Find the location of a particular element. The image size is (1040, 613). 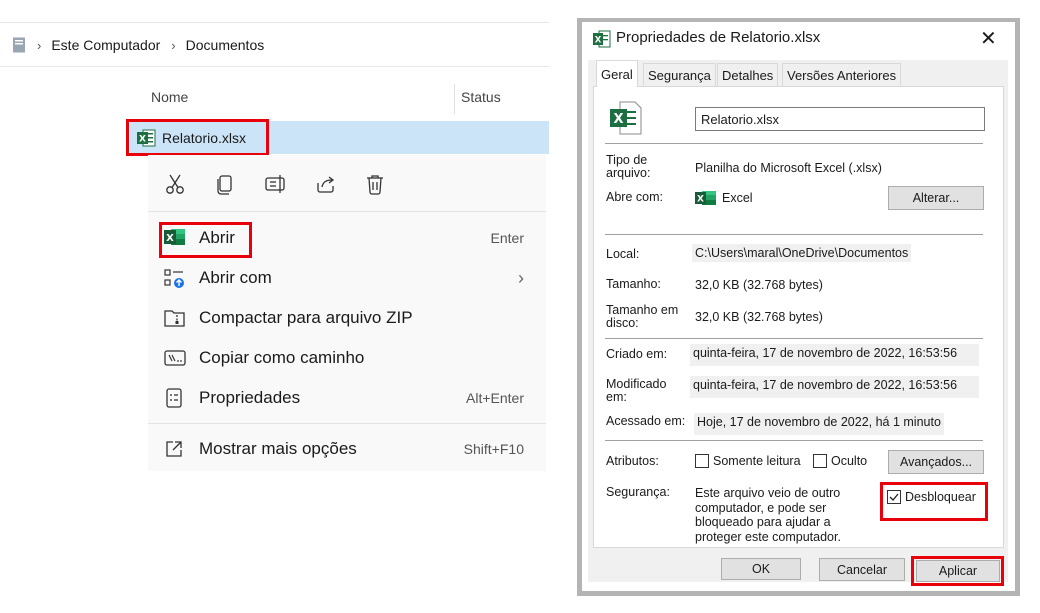

highlight-apply is located at coordinates (957, 571).